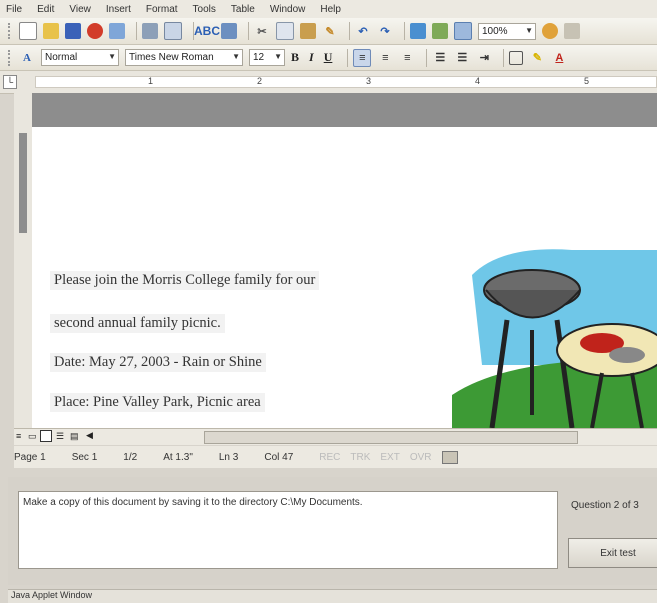  I want to click on menu-table: Table, so click(243, 9).